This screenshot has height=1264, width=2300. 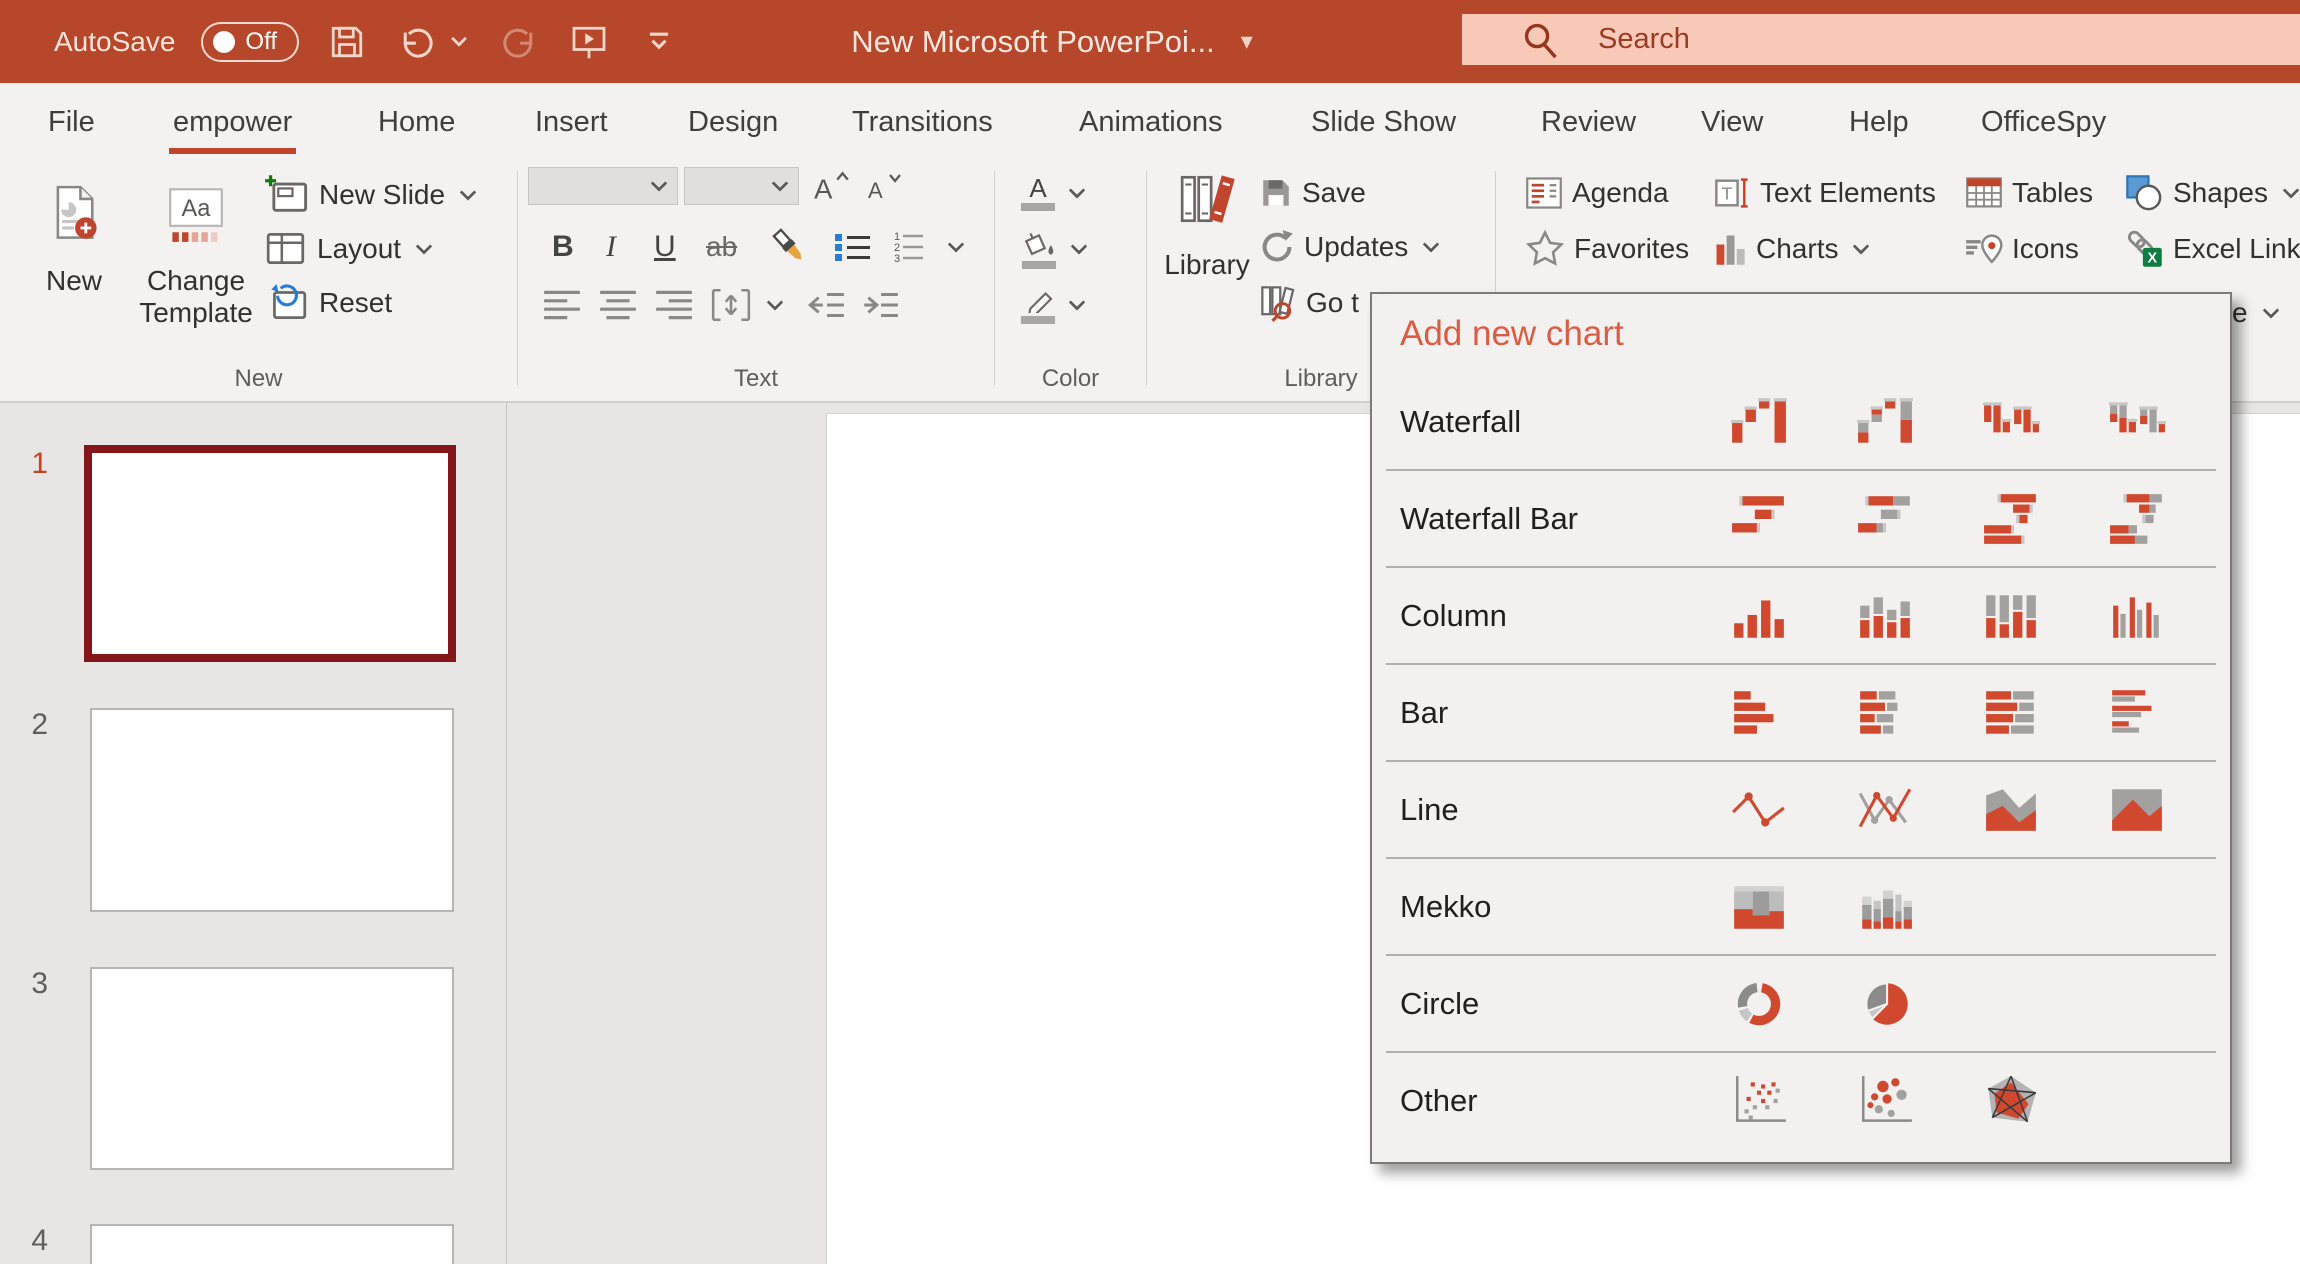 What do you see at coordinates (618, 305) in the screenshot?
I see `align-center-button` at bounding box center [618, 305].